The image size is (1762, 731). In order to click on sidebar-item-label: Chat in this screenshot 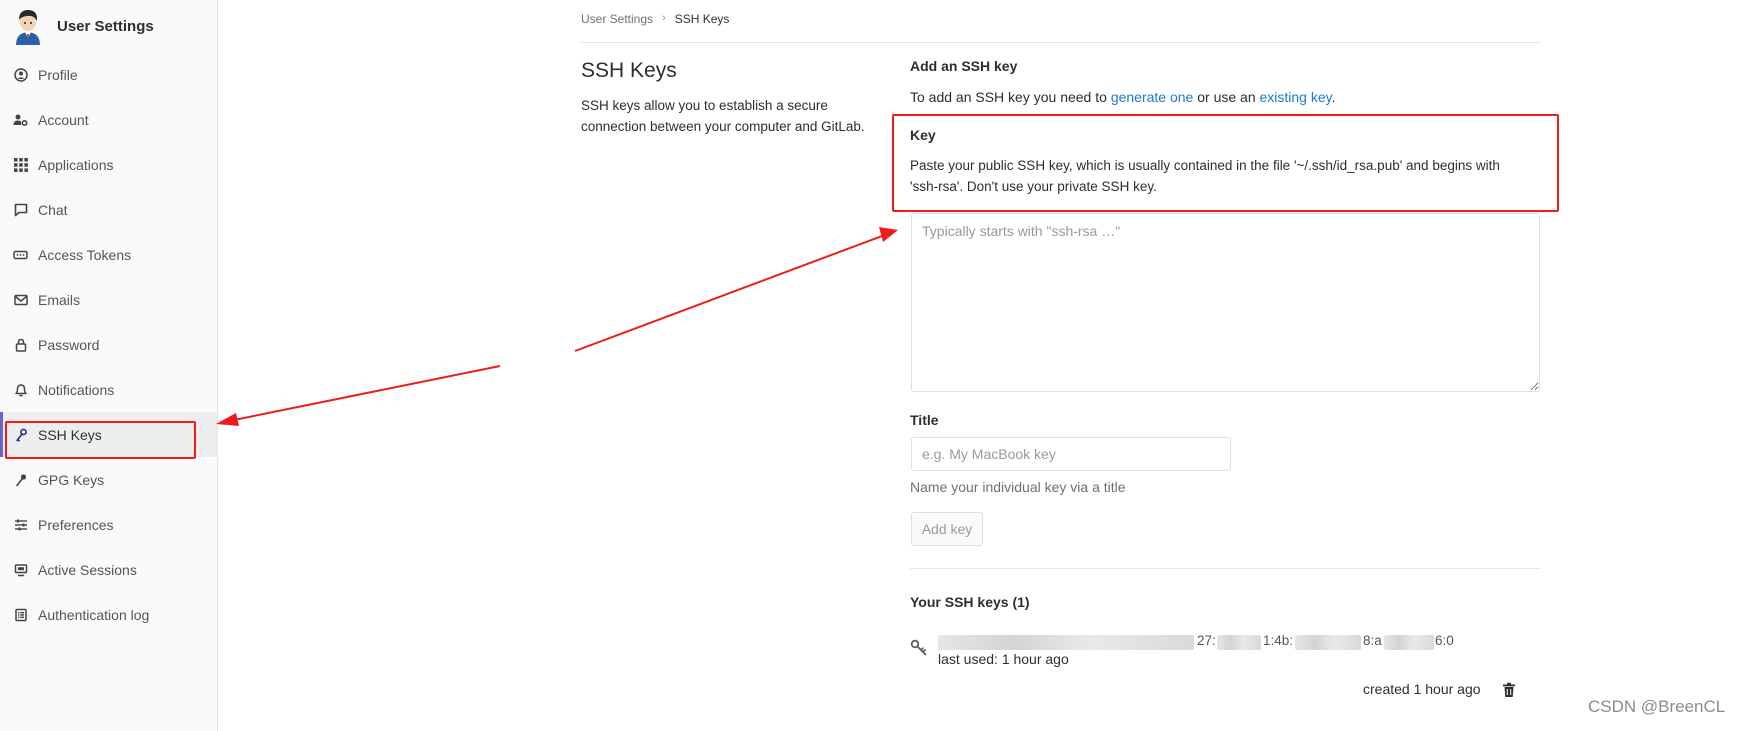, I will do `click(53, 209)`.